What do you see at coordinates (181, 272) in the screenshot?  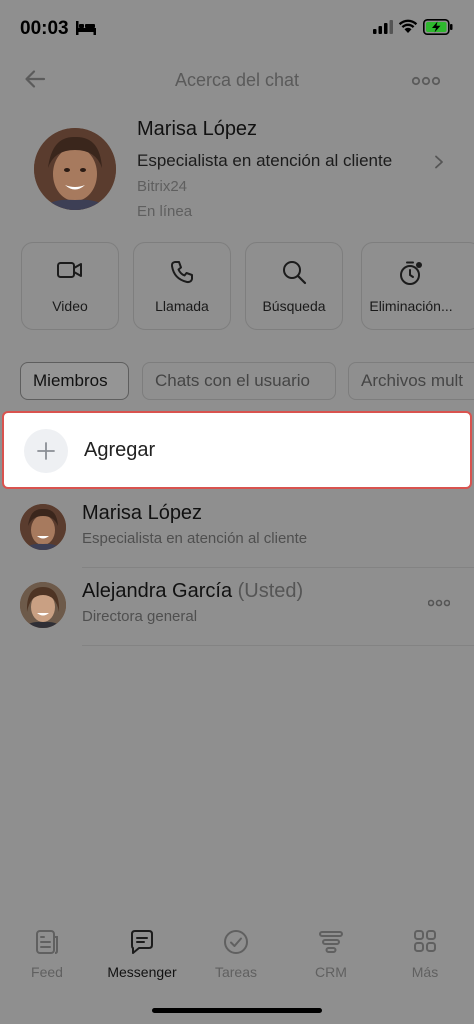 I see `phone-icon` at bounding box center [181, 272].